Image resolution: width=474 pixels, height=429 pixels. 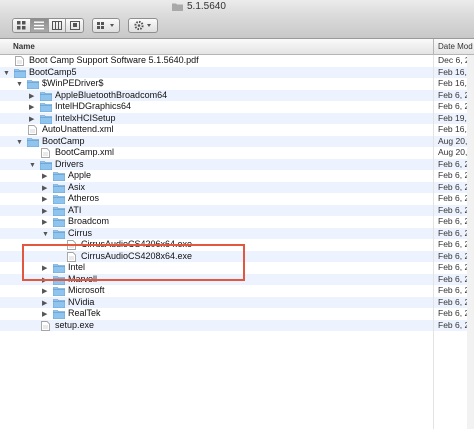 I want to click on view-switcher, so click(x=48, y=25).